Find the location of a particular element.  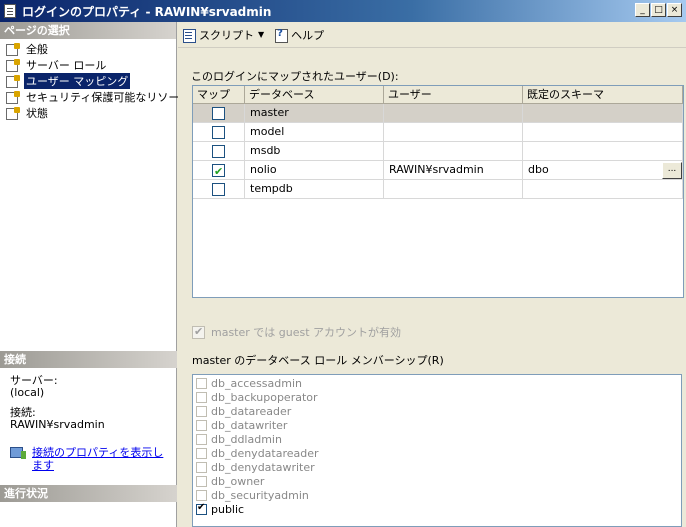

guest-account-option: master では guest アカウントが有効 is located at coordinates (296, 332).